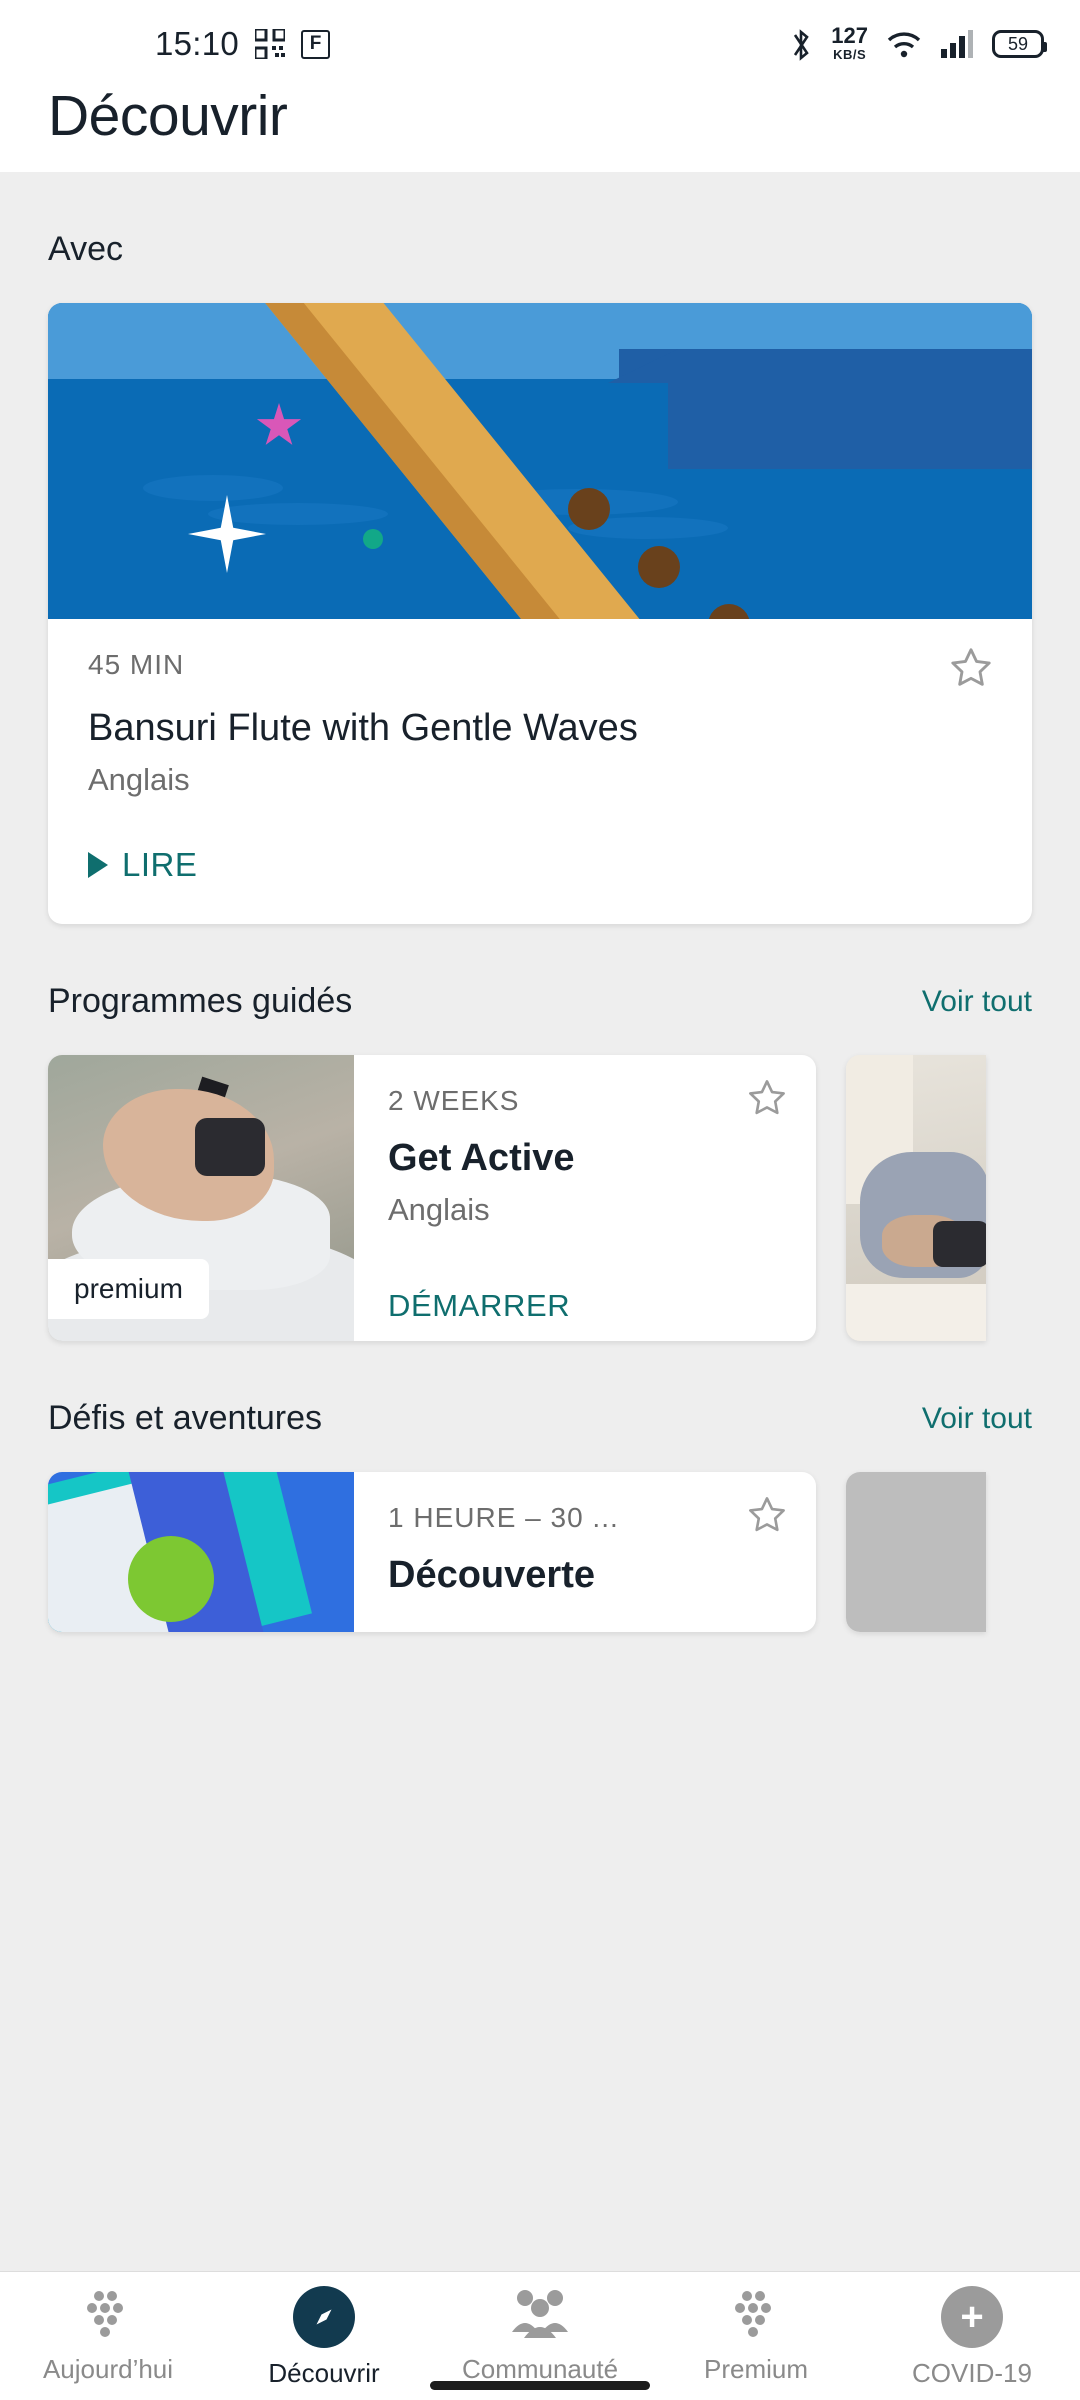  What do you see at coordinates (454, 1100) in the screenshot?
I see `program-duration: 2 WEEKS` at bounding box center [454, 1100].